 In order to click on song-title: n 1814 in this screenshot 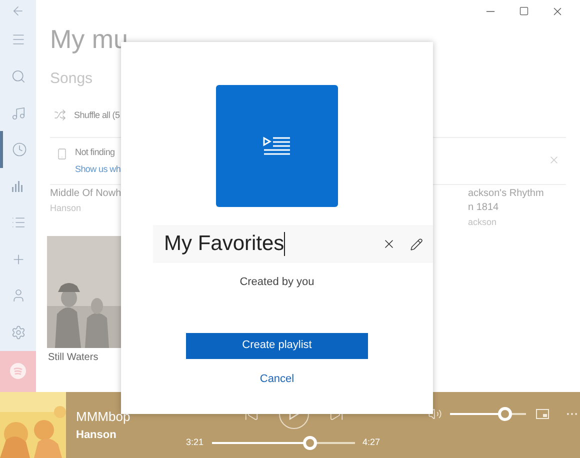, I will do `click(484, 208)`.